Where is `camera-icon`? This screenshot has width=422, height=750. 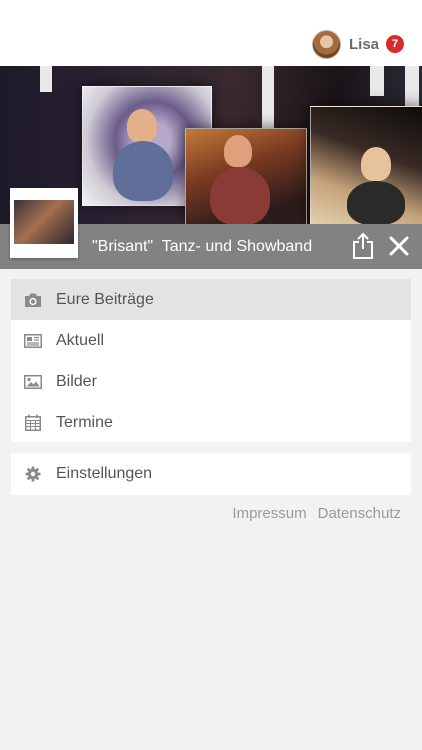
camera-icon is located at coordinates (33, 300).